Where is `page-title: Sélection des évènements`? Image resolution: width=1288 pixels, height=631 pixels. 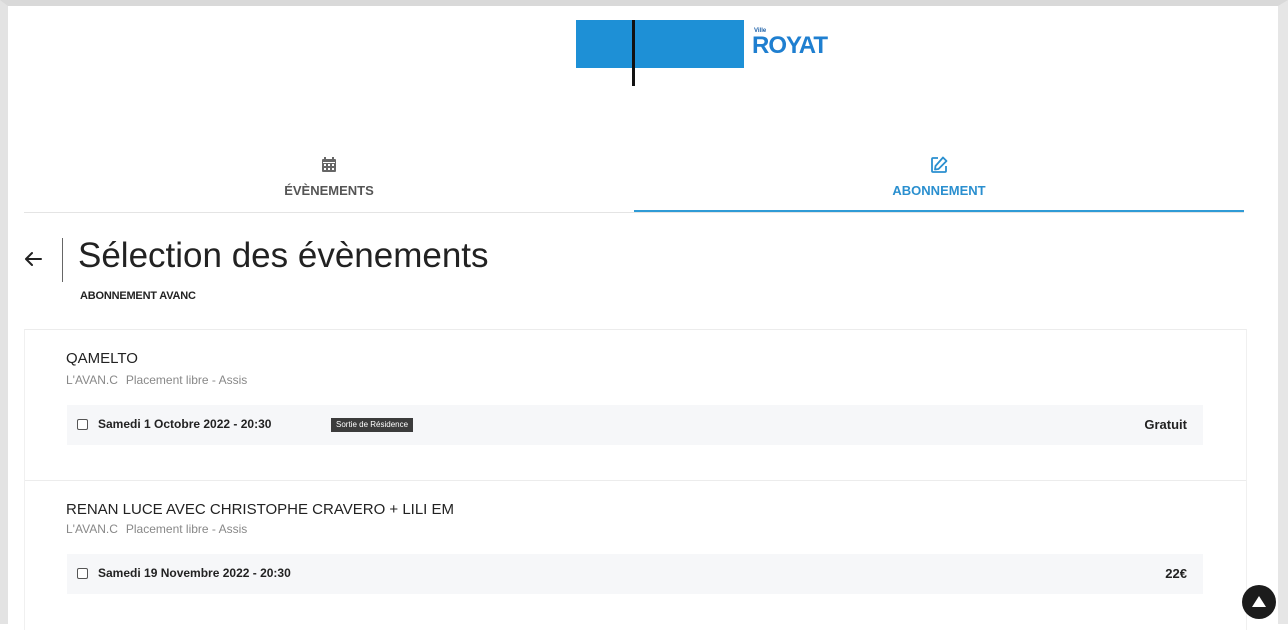
page-title: Sélection des évènements is located at coordinates (283, 255).